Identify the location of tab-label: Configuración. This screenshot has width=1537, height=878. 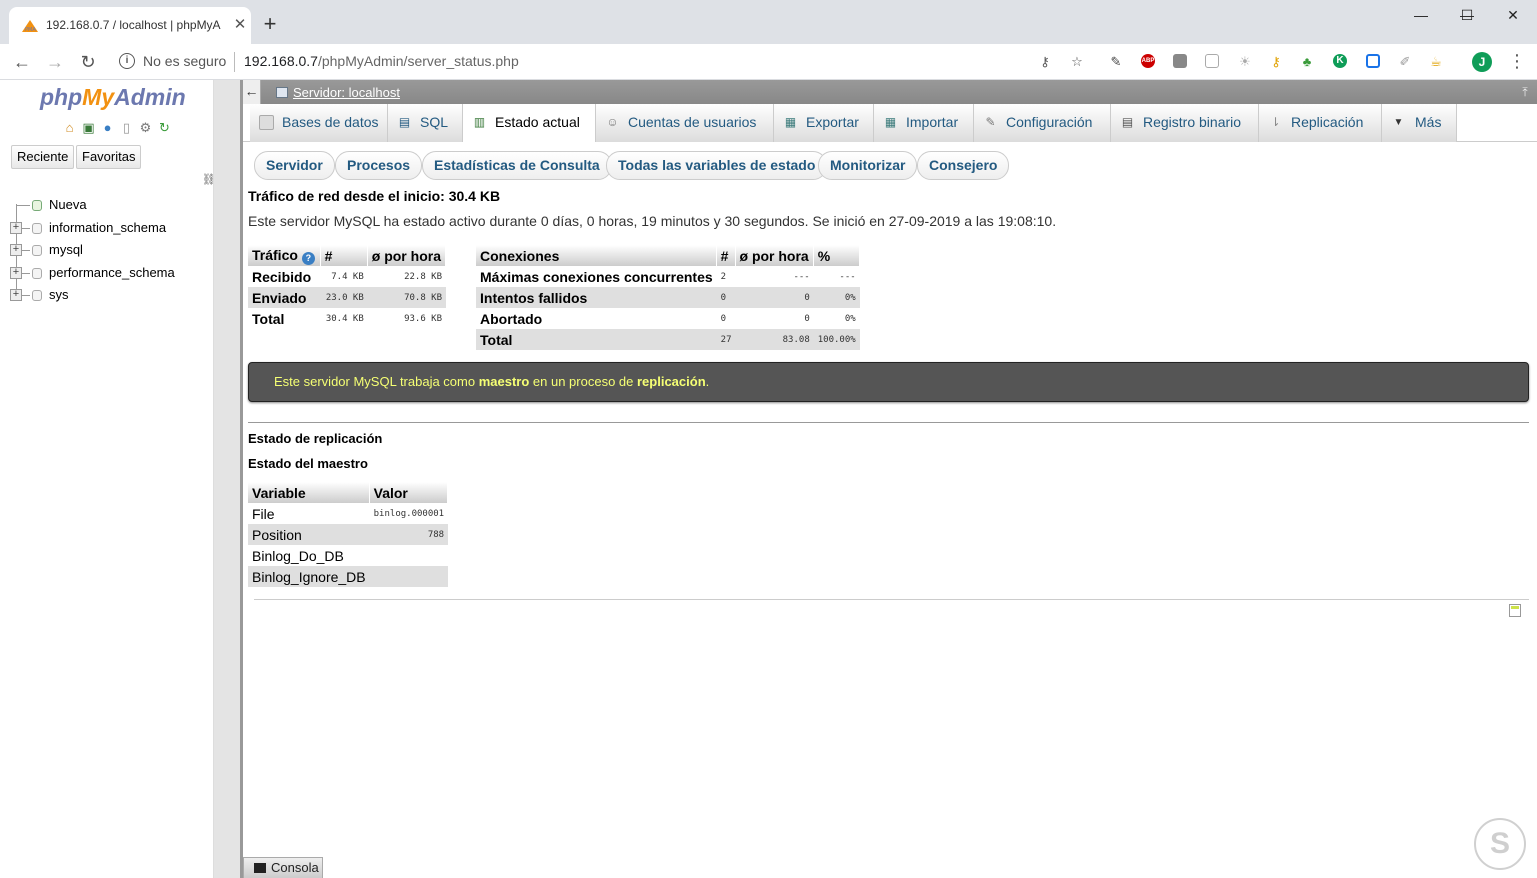
(1049, 122).